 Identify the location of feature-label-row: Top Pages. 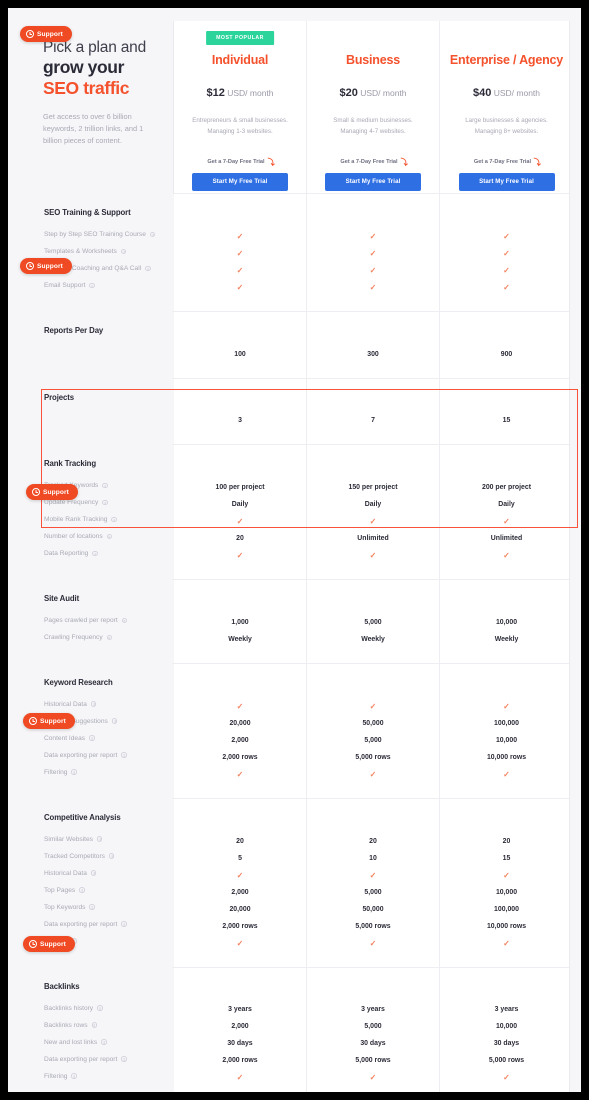
(104, 893).